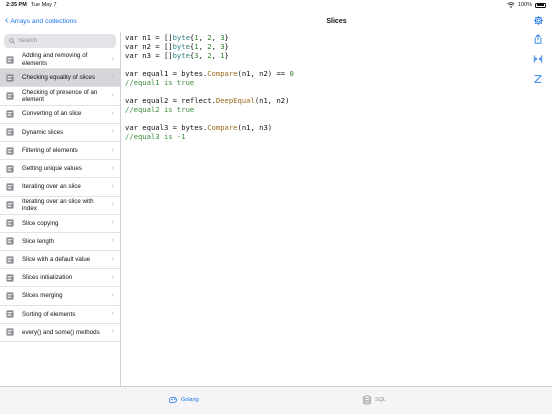  I want to click on list-item: Slices initialization ›, so click(60, 278).